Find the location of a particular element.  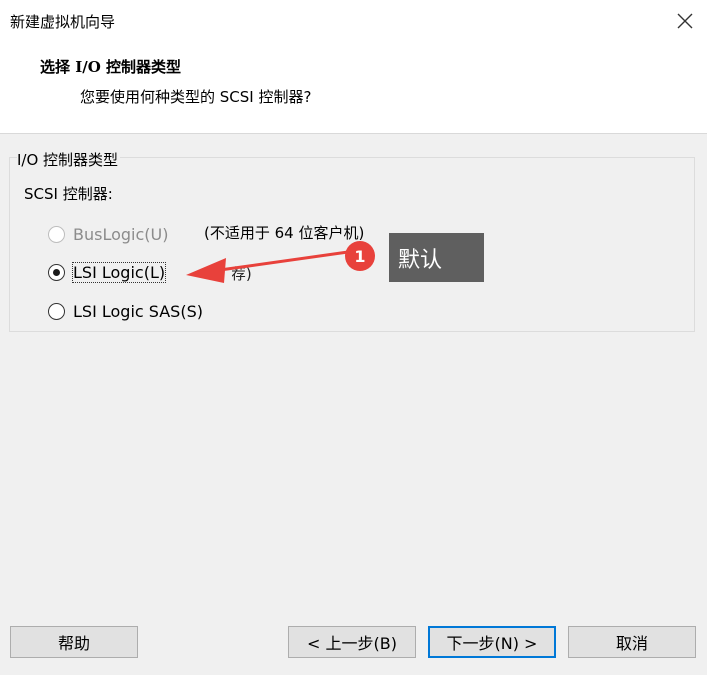

close-icon is located at coordinates (685, 21).